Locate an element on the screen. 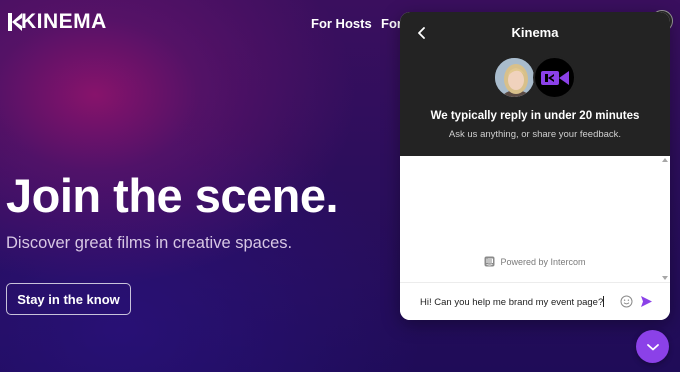 This screenshot has height=372, width=680. reply-time-text: We typically reply in under 20 minutes is located at coordinates (535, 116).